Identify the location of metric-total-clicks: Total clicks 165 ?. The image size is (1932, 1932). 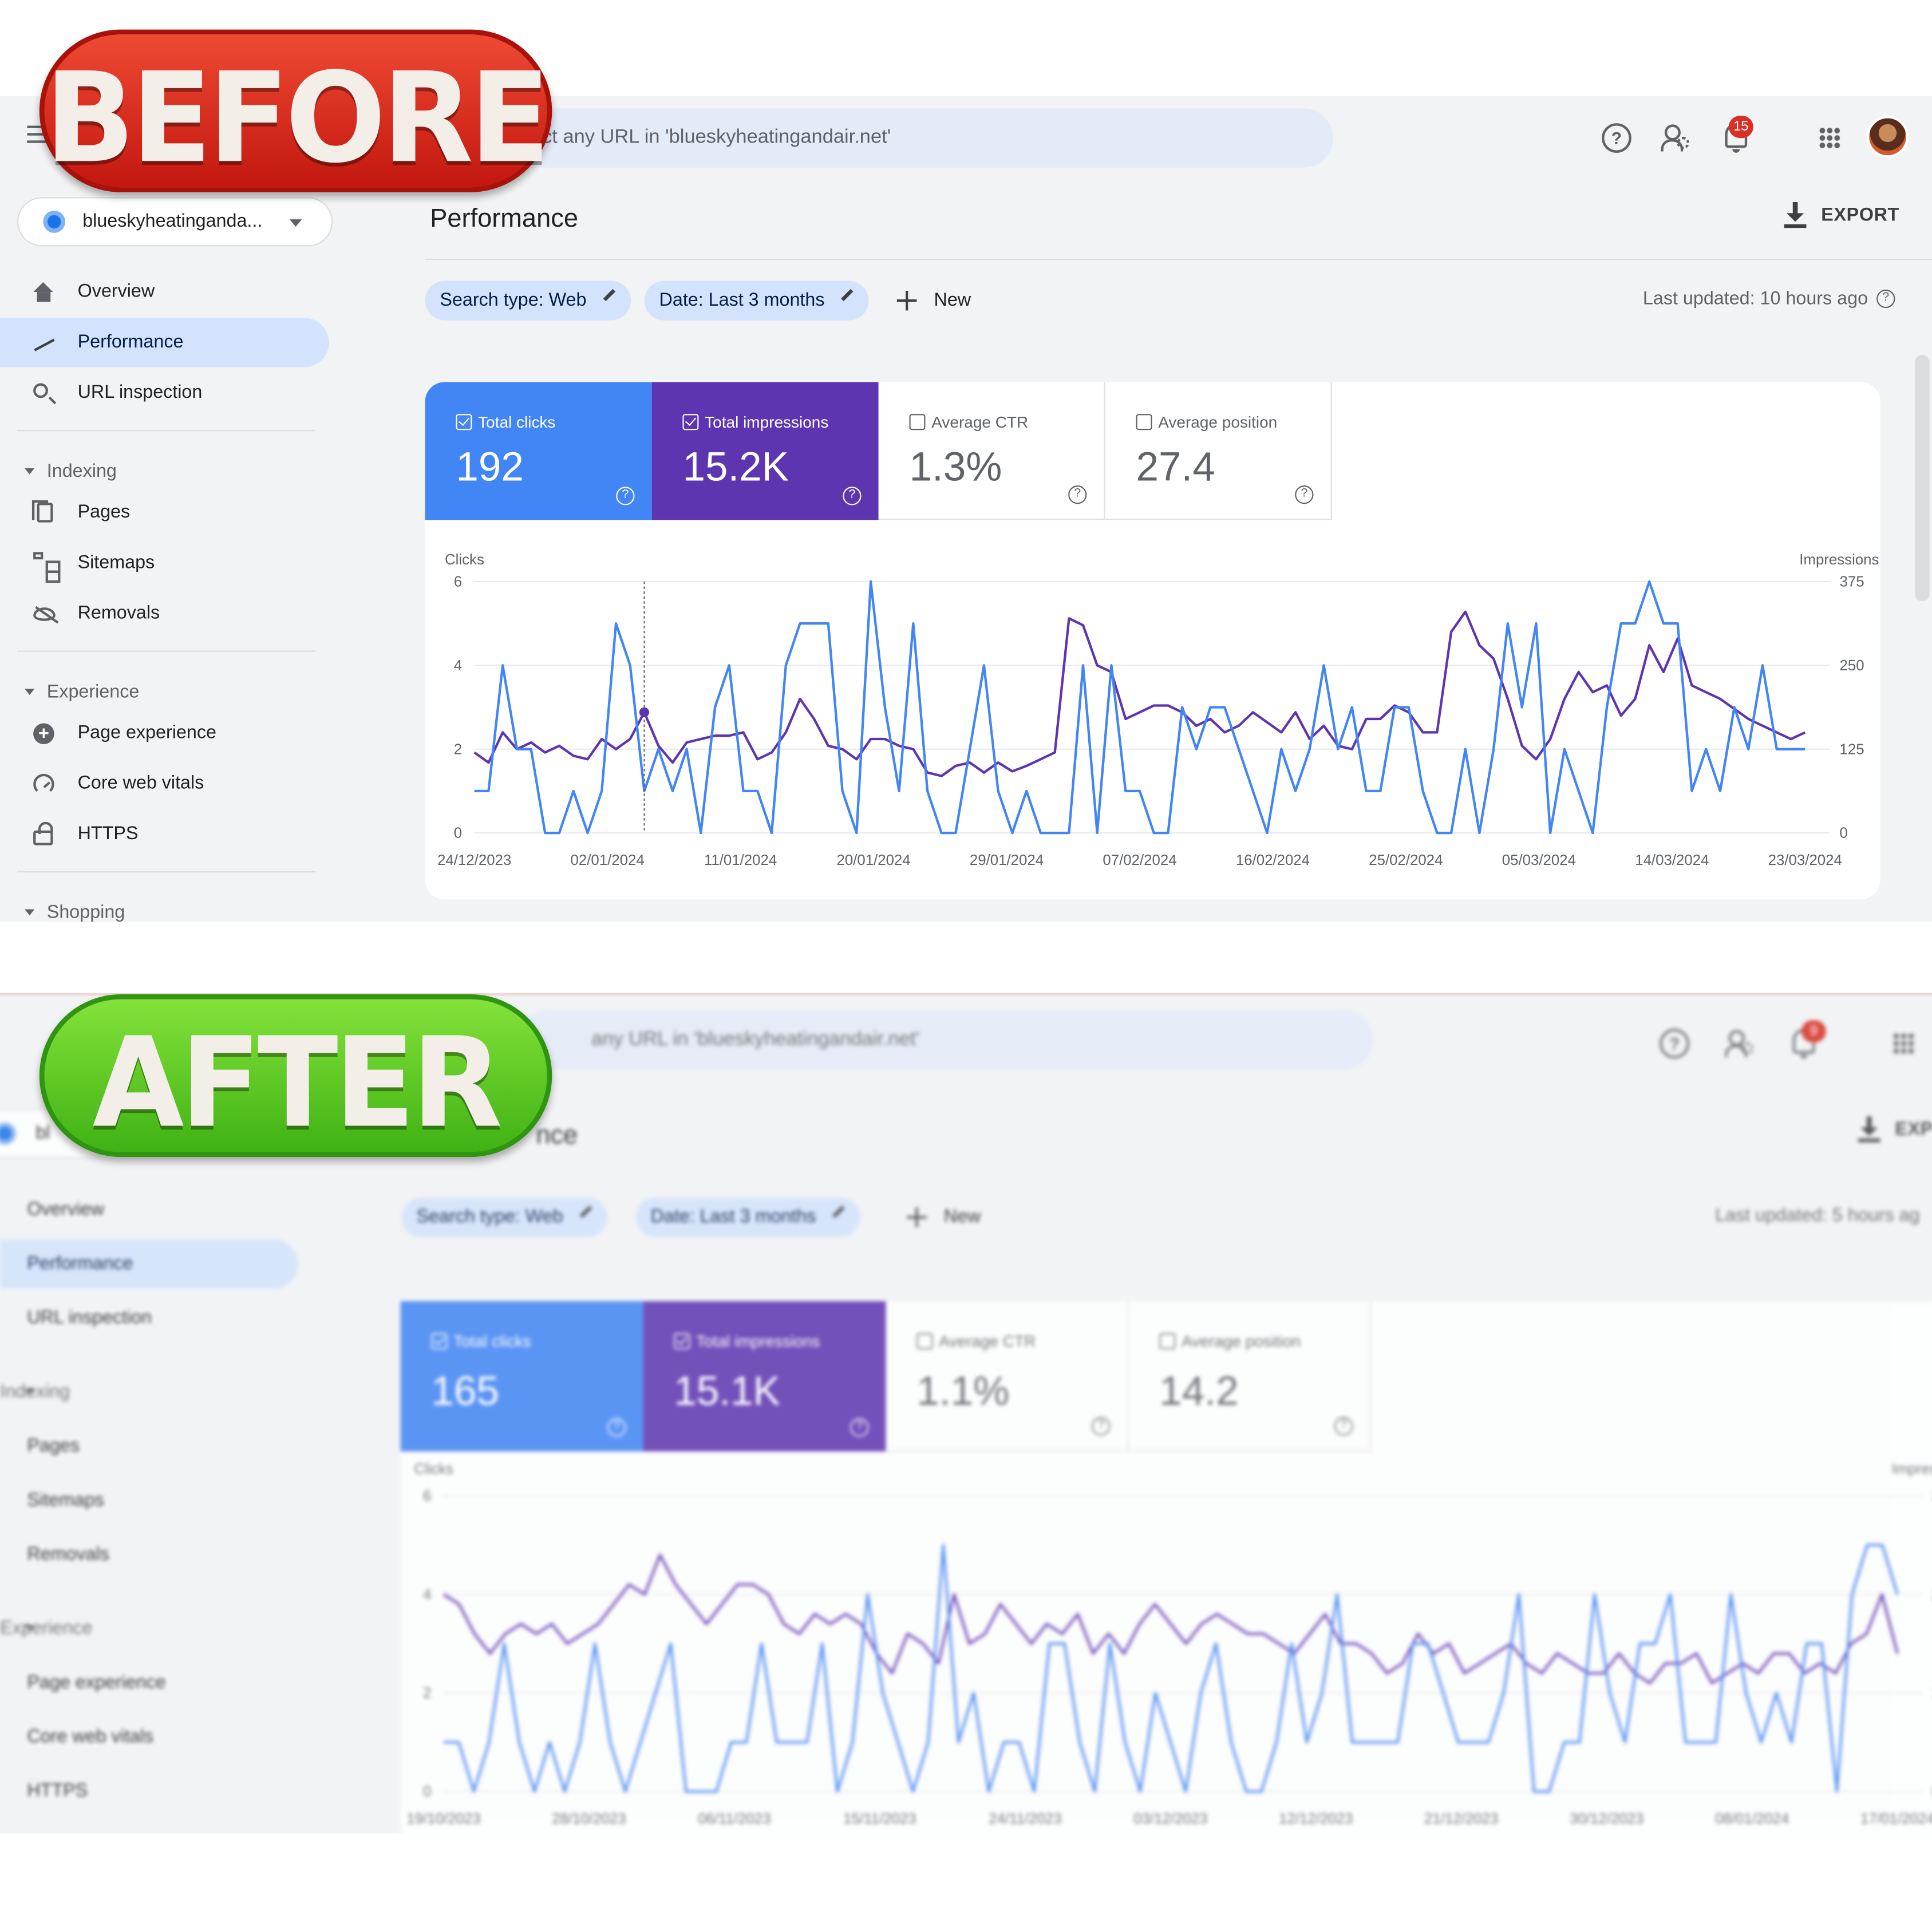
(521, 1376).